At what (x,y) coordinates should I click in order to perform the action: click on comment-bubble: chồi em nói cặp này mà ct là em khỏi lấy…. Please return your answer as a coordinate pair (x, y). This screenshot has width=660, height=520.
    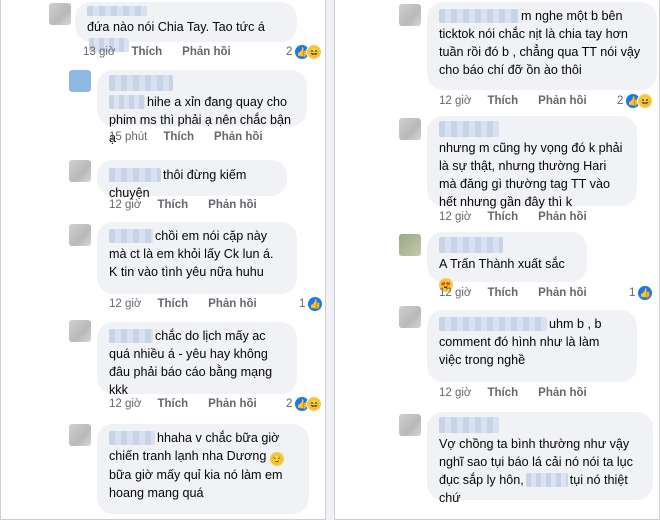
    Looking at the image, I should click on (197, 258).